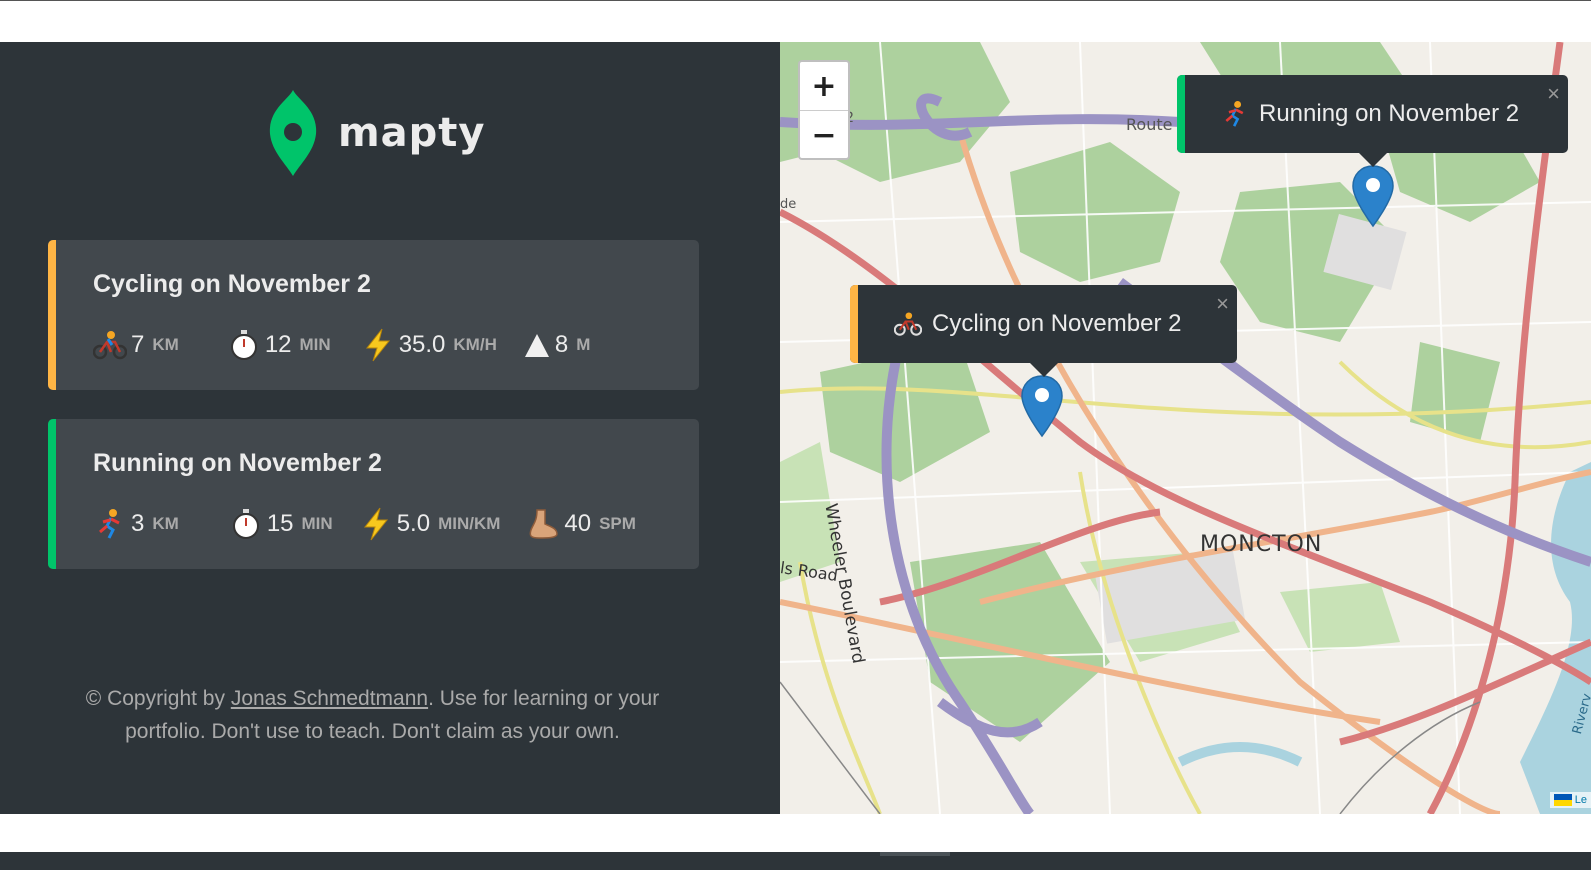  What do you see at coordinates (1261, 544) in the screenshot?
I see `city-label: MONCTON` at bounding box center [1261, 544].